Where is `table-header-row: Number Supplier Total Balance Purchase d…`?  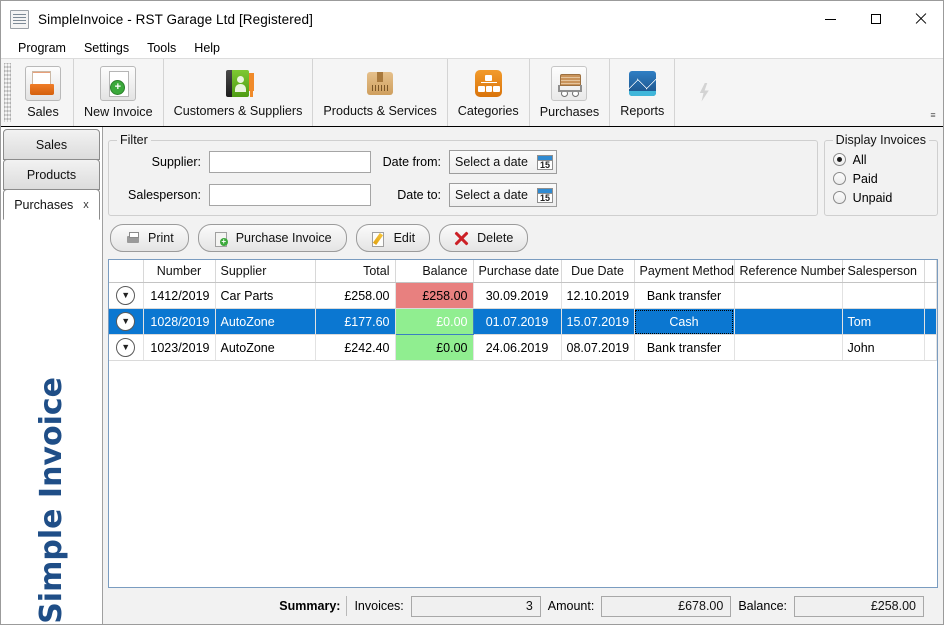
table-header-row: Number Supplier Total Balance Purchase d… is located at coordinates (523, 271).